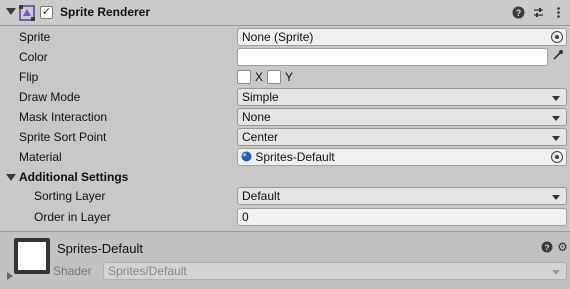  What do you see at coordinates (538, 12) in the screenshot?
I see `presets-icon` at bounding box center [538, 12].